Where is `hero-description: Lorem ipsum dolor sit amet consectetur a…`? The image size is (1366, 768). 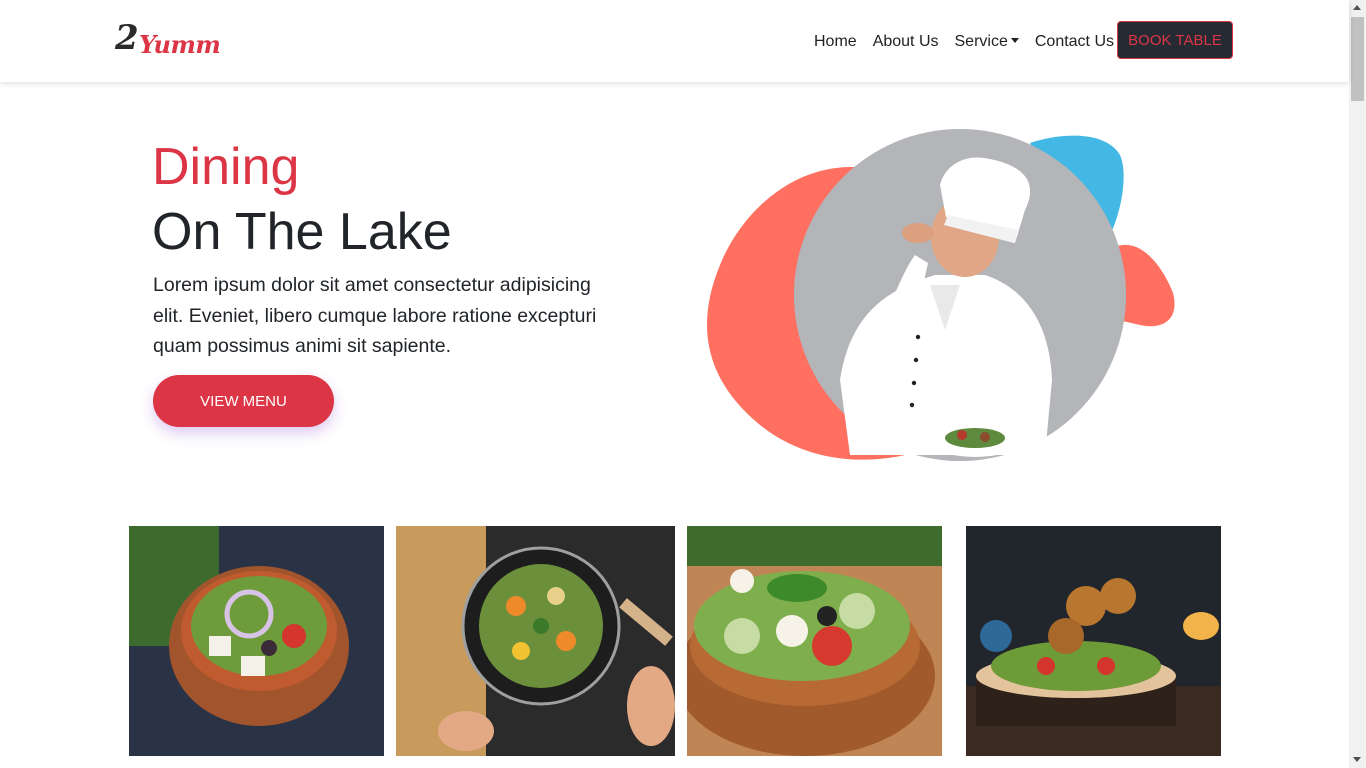
hero-description: Lorem ipsum dolor sit amet consectetur a… is located at coordinates (375, 315).